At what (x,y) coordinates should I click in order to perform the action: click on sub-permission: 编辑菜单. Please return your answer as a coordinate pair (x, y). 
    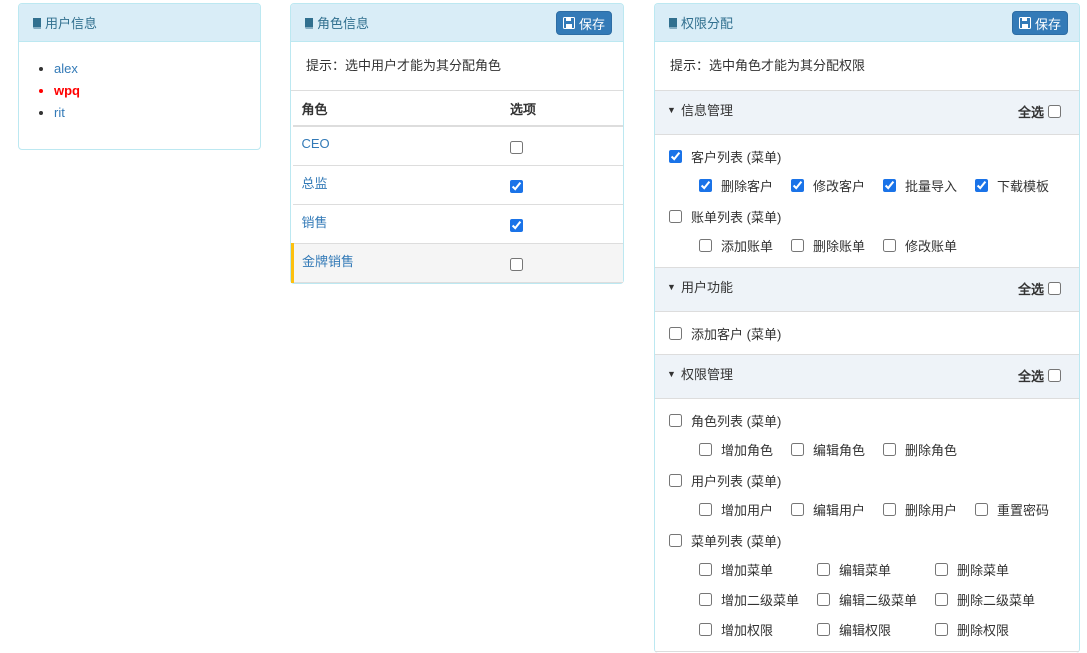
    Looking at the image, I should click on (854, 569).